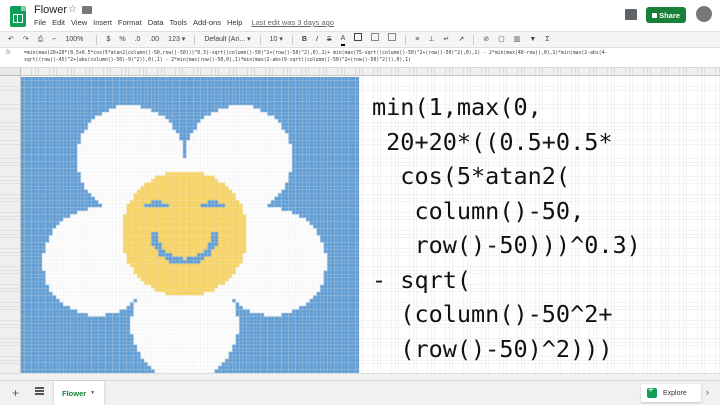 This screenshot has height=405, width=720. Describe the element at coordinates (8, 53) in the screenshot. I see `fx-label: fx` at that location.